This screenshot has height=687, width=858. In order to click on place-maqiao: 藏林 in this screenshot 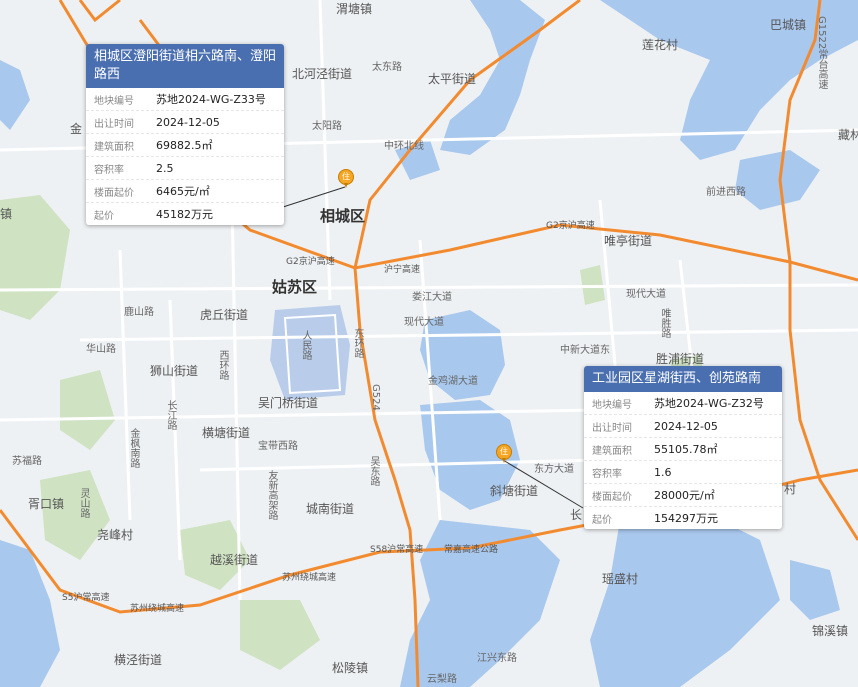, I will do `click(848, 135)`.